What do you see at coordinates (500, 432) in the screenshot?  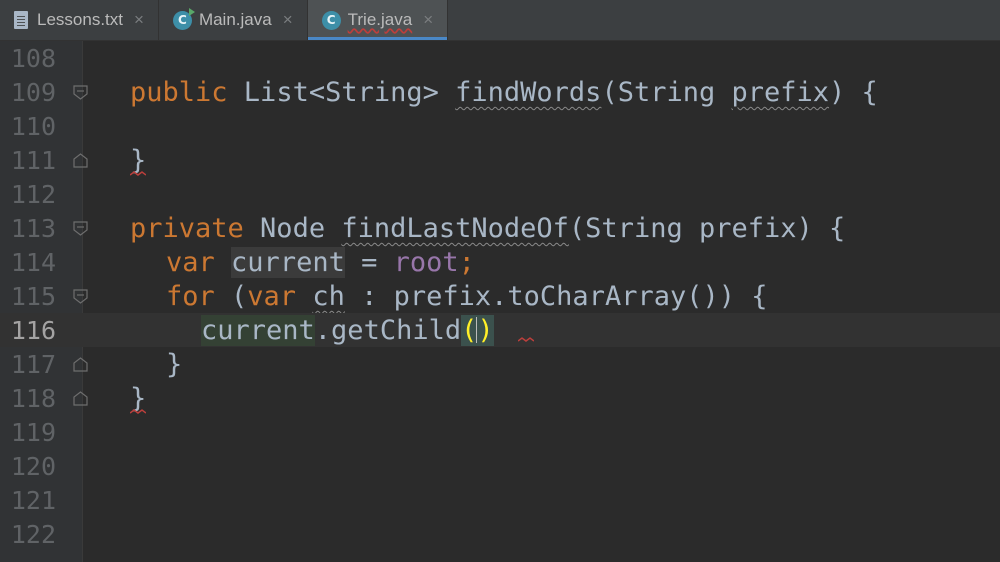 I see `code-line: 119` at bounding box center [500, 432].